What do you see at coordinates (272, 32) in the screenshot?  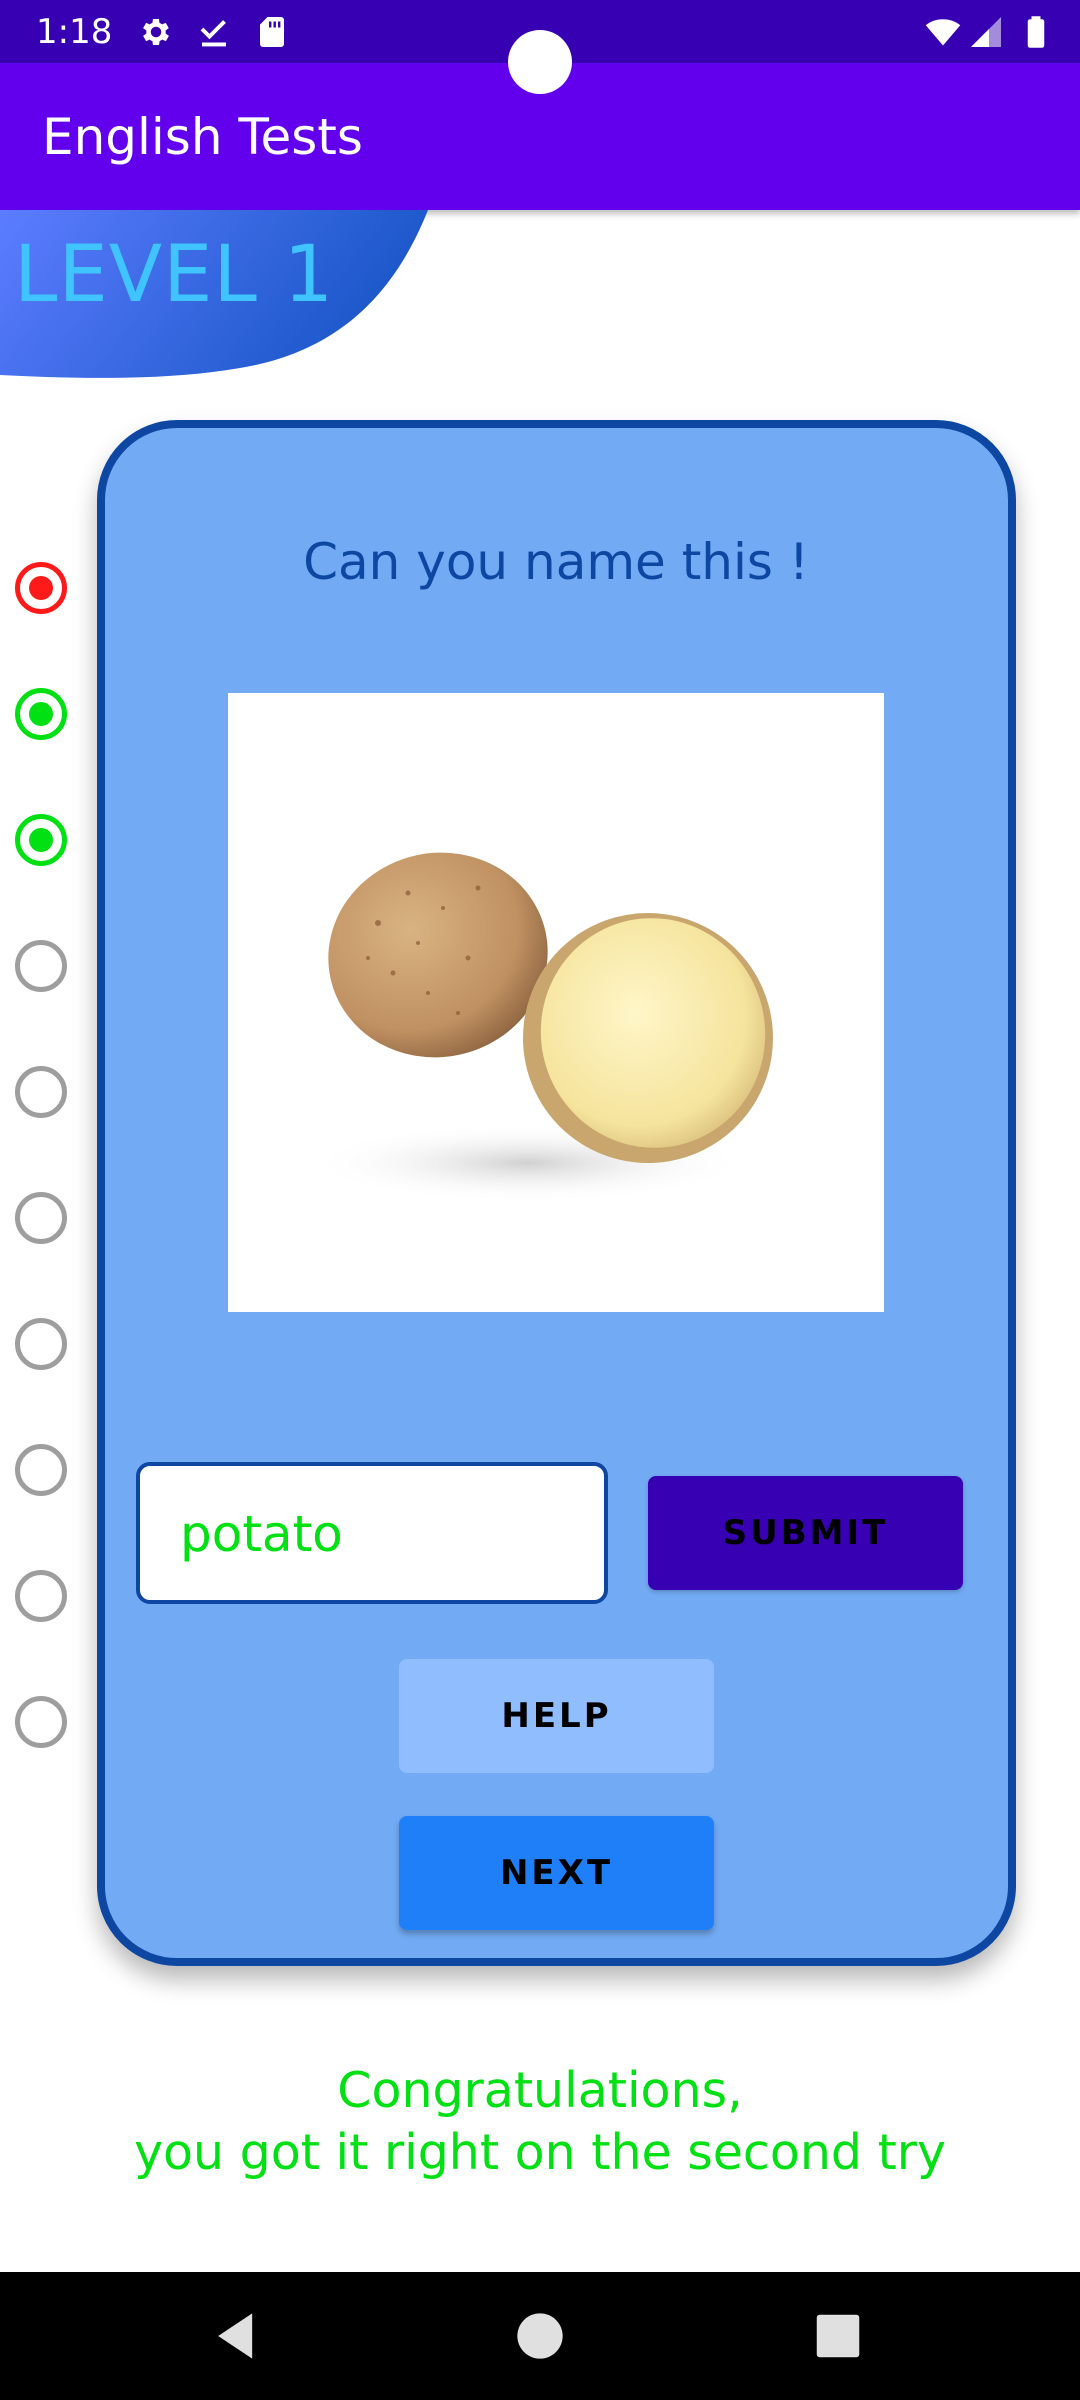 I see `sd-card-icon` at bounding box center [272, 32].